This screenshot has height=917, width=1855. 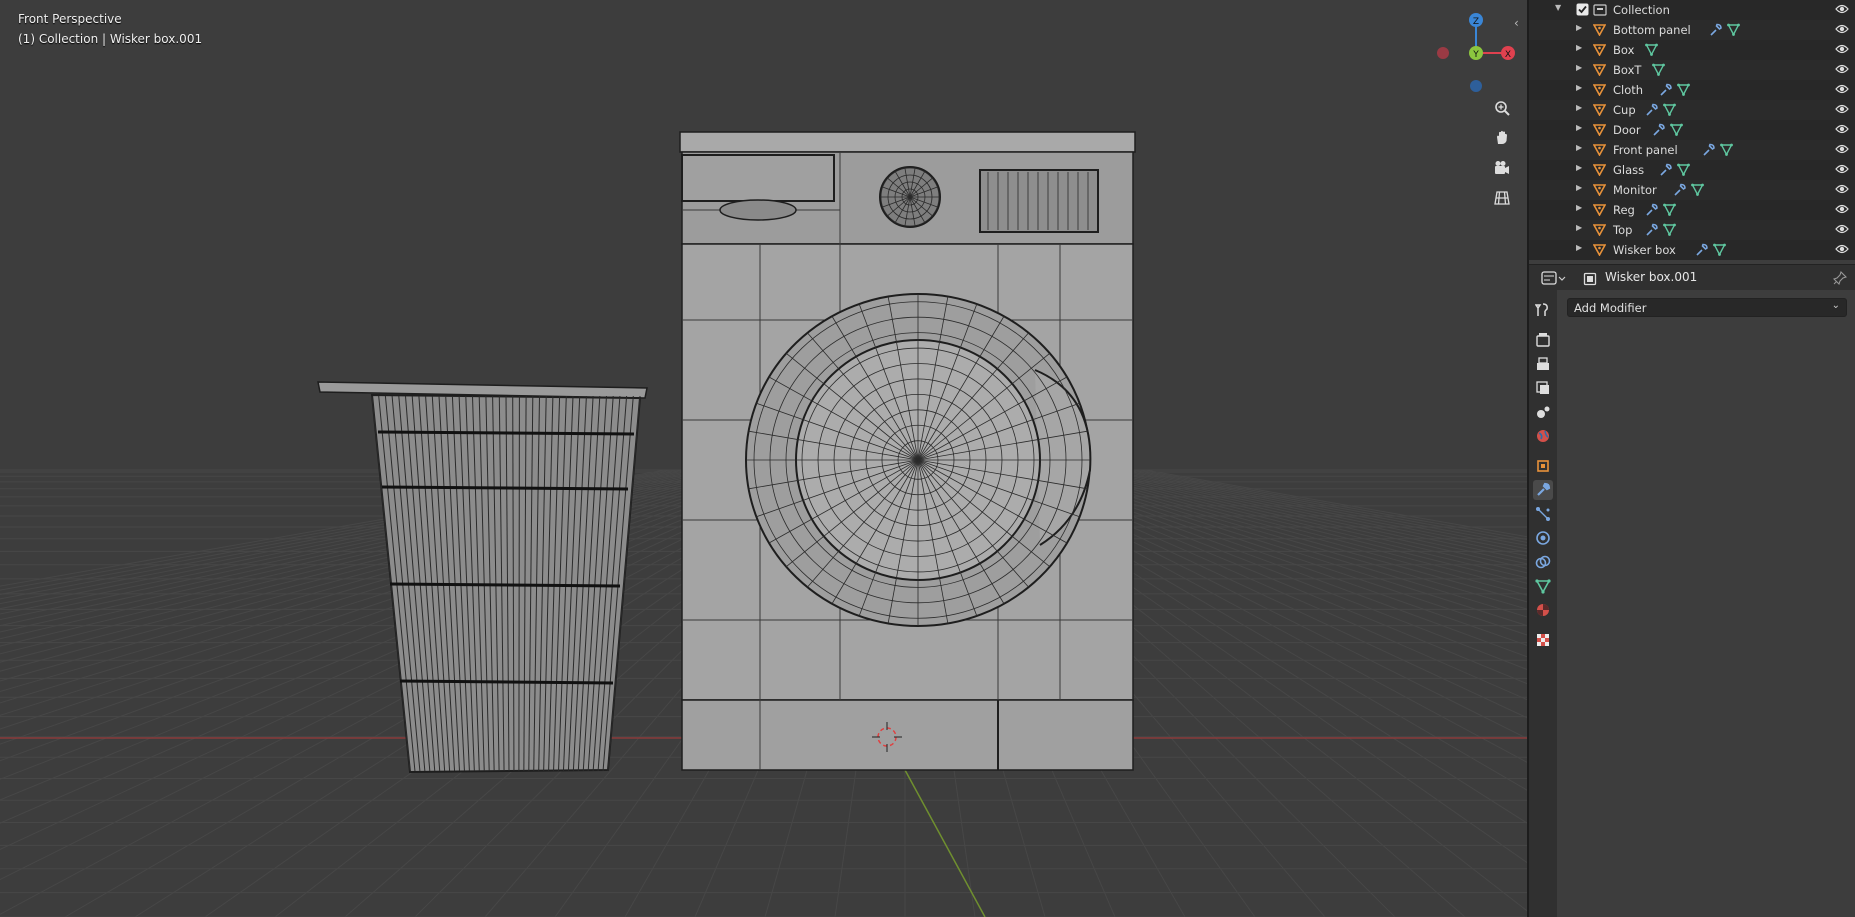 What do you see at coordinates (1476, 22) in the screenshot?
I see `gizmo-z-label: Z` at bounding box center [1476, 22].